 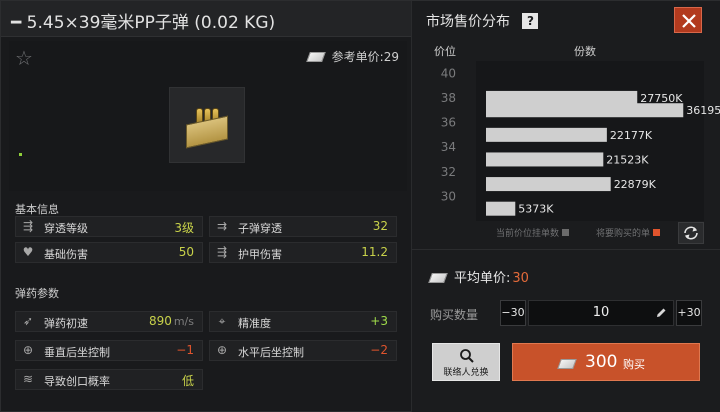 What do you see at coordinates (303, 226) in the screenshot?
I see `stat-bullet-penetration: ⇉ 子弹穿透 32` at bounding box center [303, 226].